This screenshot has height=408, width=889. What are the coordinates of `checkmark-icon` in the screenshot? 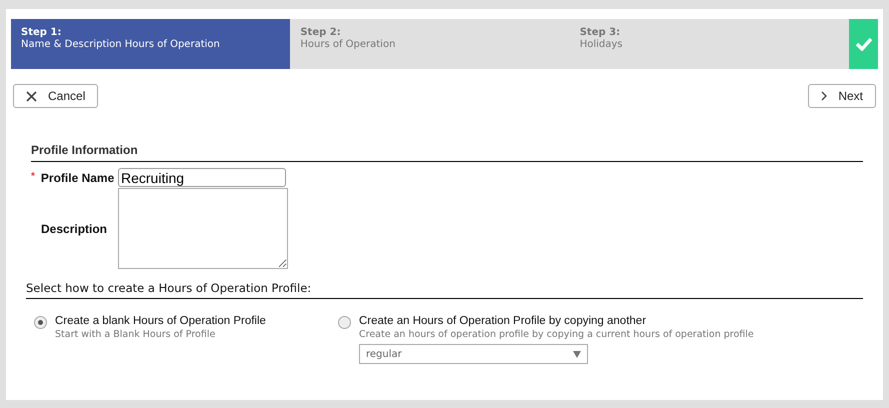 It's located at (863, 44).